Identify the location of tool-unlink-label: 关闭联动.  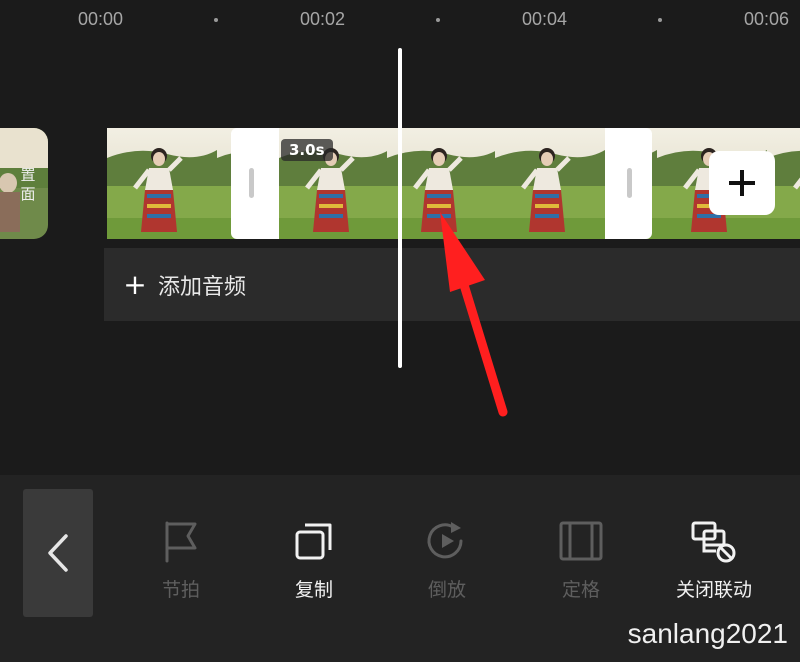
(713, 590).